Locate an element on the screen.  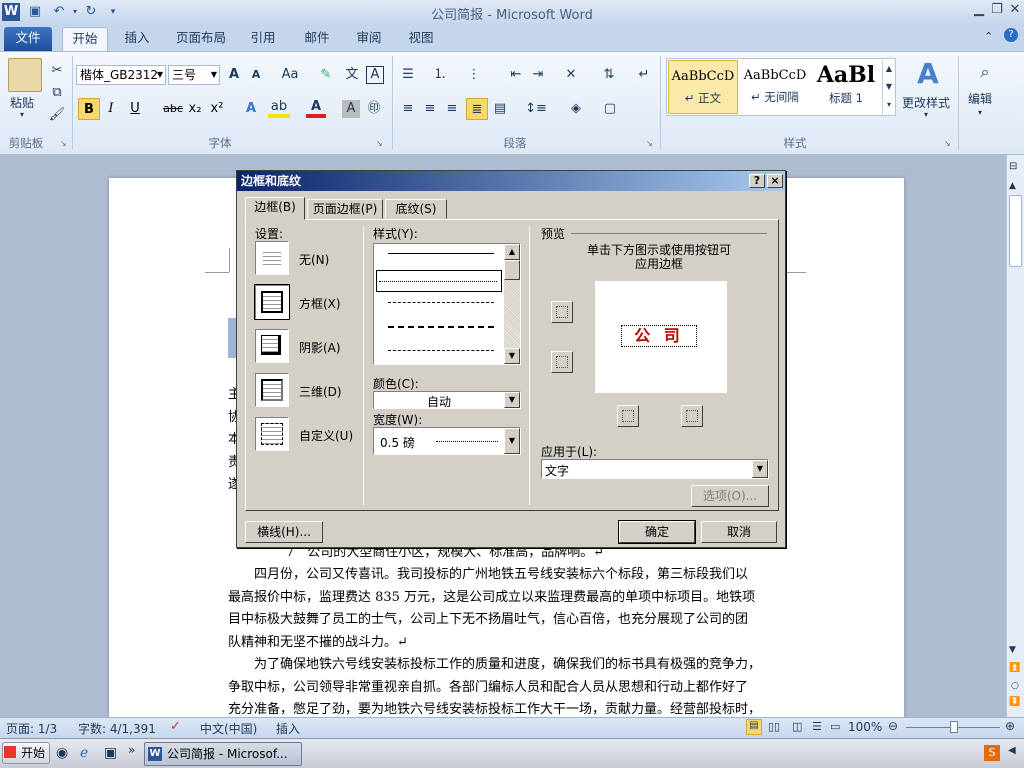
outline-icon: ☰ is located at coordinates (817, 726).